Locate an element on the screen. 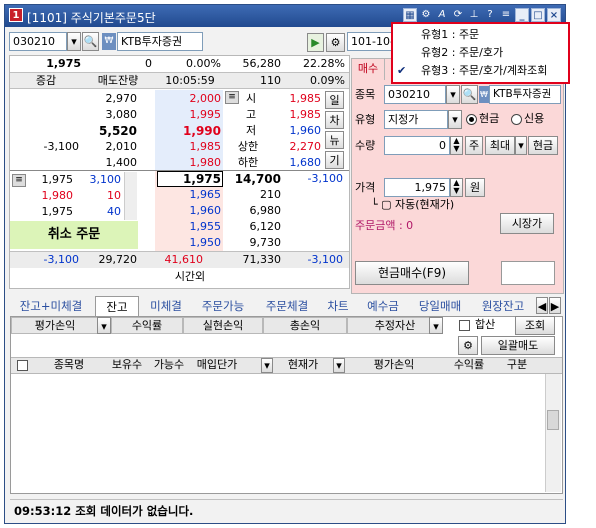 Image resolution: width=596 pixels, height=528 pixels. th-eval: 평가손익 is located at coordinates (394, 364).